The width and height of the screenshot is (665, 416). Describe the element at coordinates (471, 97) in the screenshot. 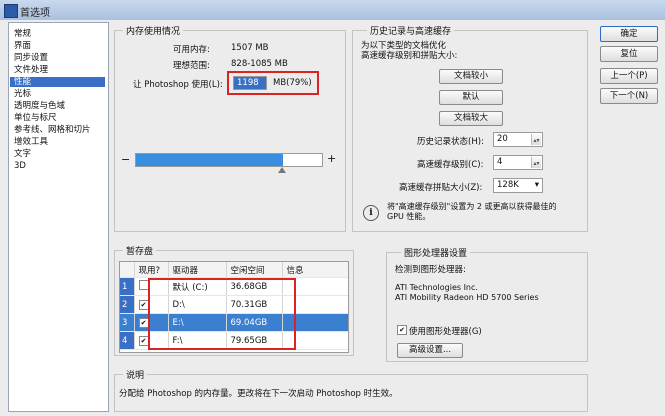

I see `default-button: 默认` at that location.